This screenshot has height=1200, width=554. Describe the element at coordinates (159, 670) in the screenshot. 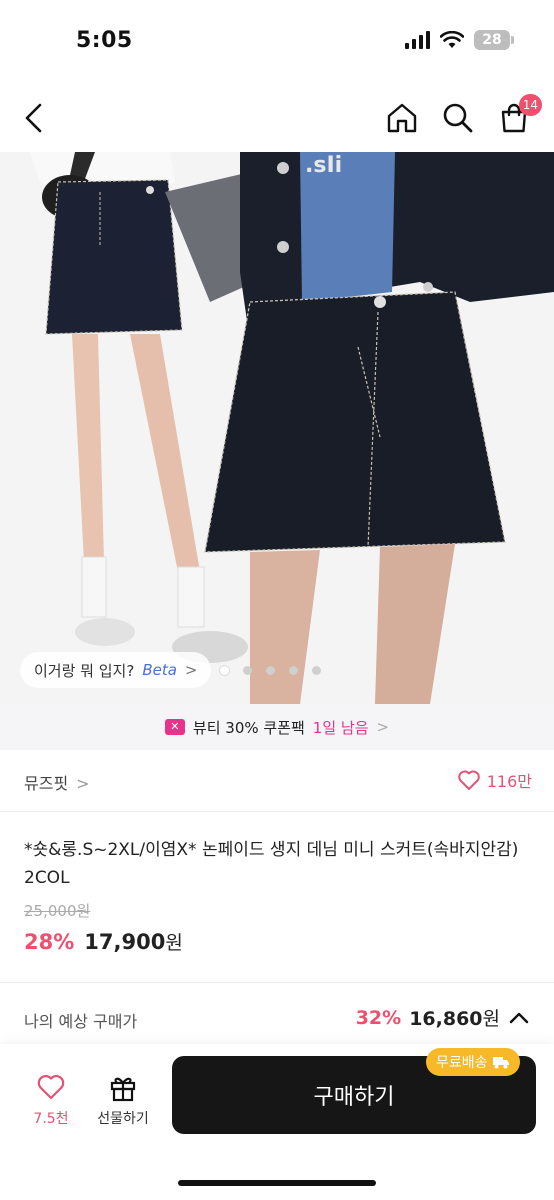

I see `beta-tag: Beta` at that location.